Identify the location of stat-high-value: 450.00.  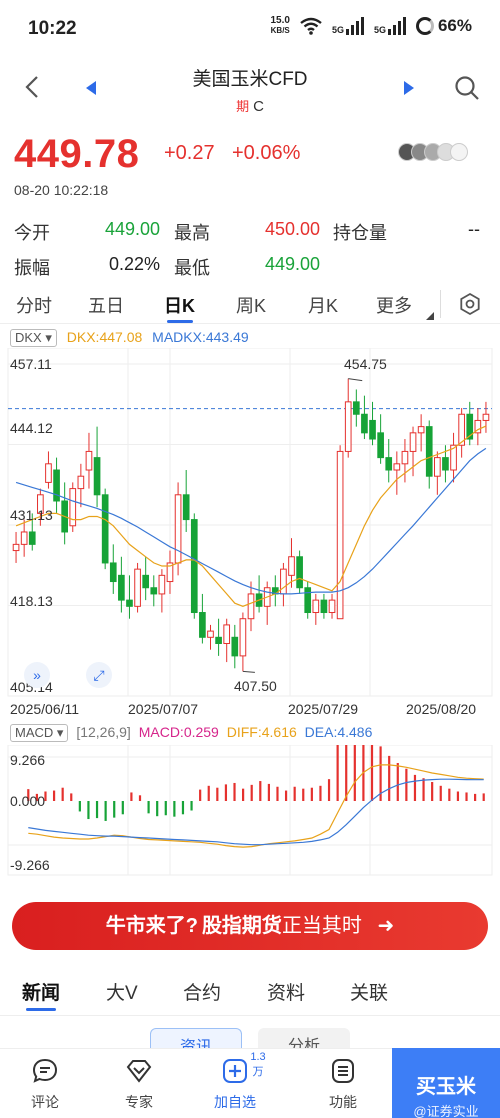
(292, 229).